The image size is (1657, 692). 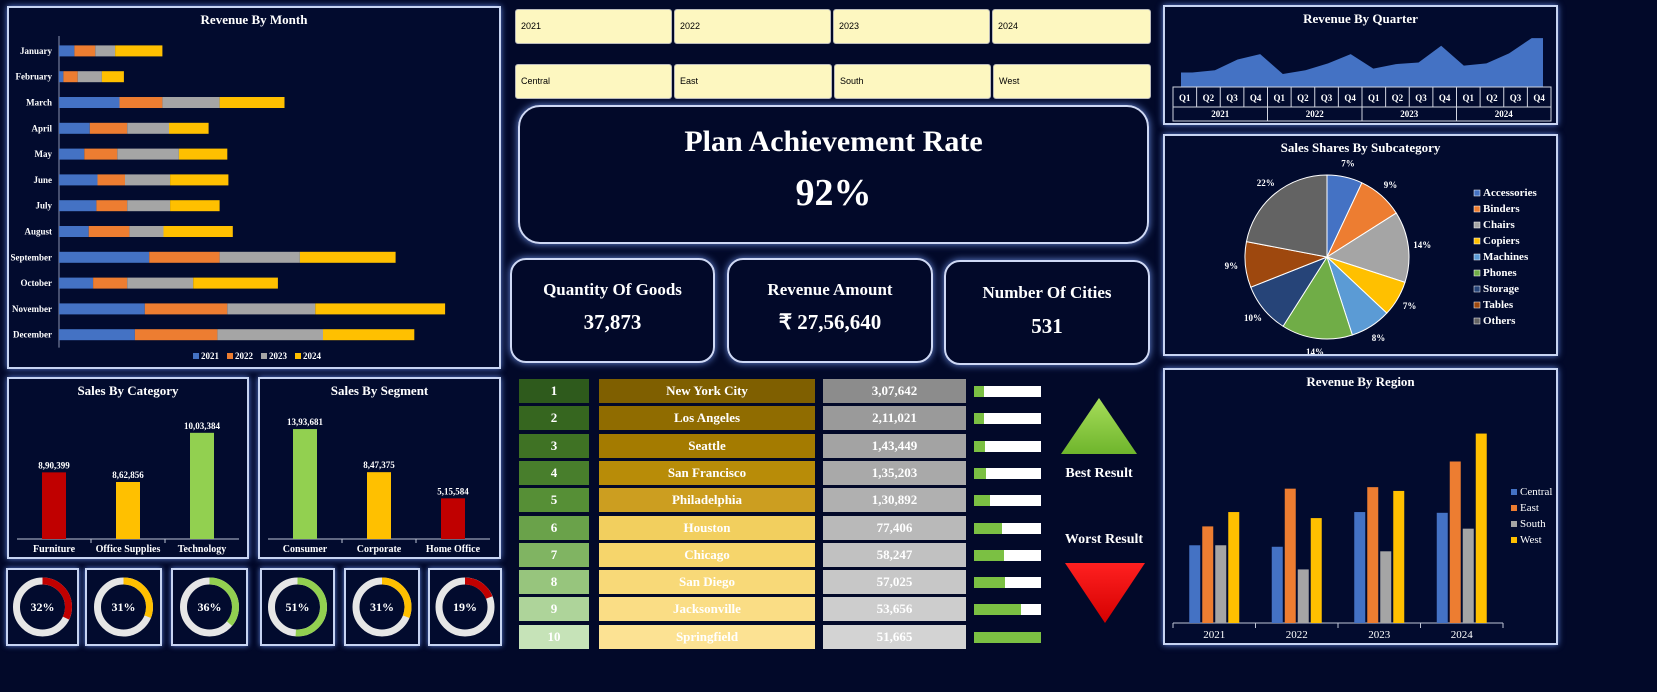 I want to click on donut-chart: 51%, so click(x=297, y=607).